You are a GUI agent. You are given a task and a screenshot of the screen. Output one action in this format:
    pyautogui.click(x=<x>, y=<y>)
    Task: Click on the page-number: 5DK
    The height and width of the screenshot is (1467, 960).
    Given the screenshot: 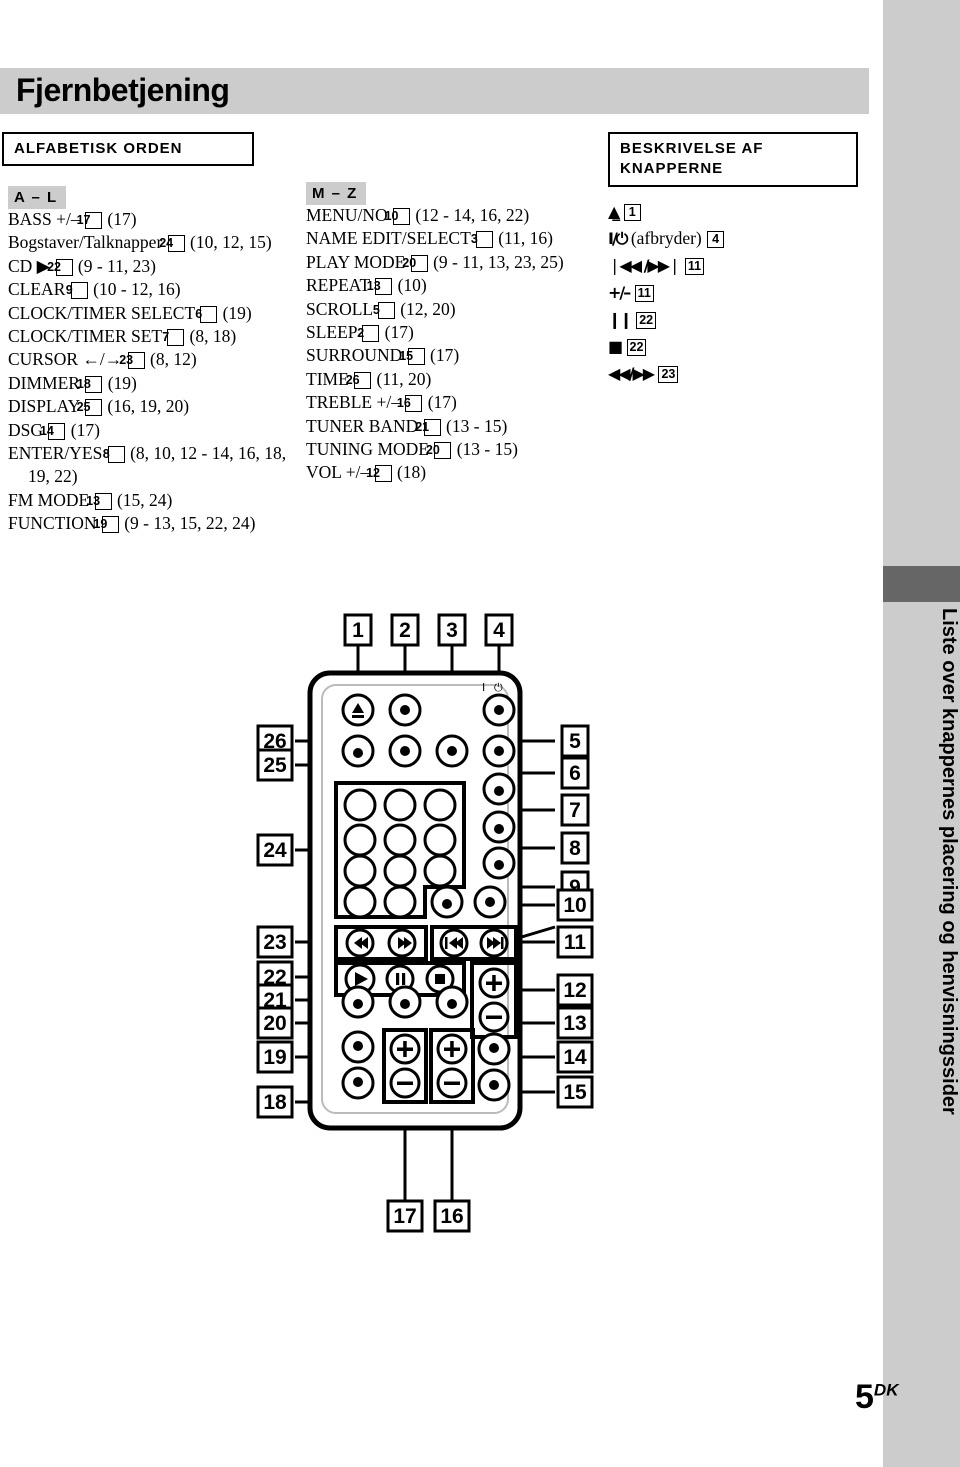 What is the action you would take?
    pyautogui.click(x=876, y=1397)
    